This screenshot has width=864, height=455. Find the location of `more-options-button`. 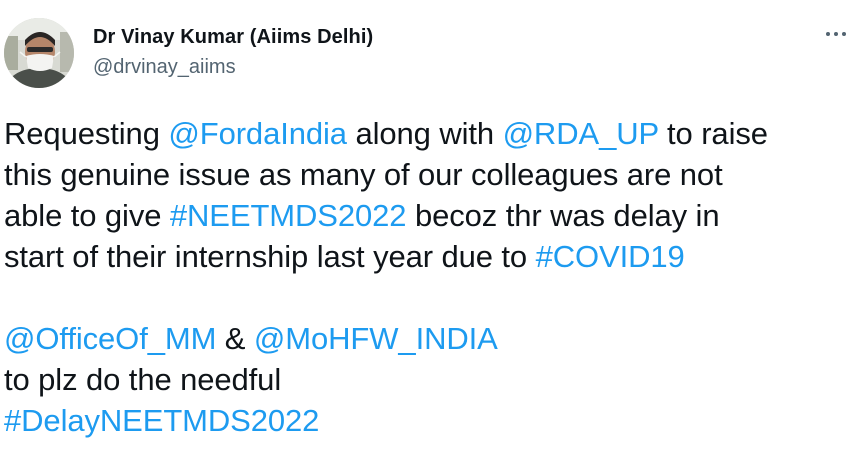

more-options-button is located at coordinates (836, 34).